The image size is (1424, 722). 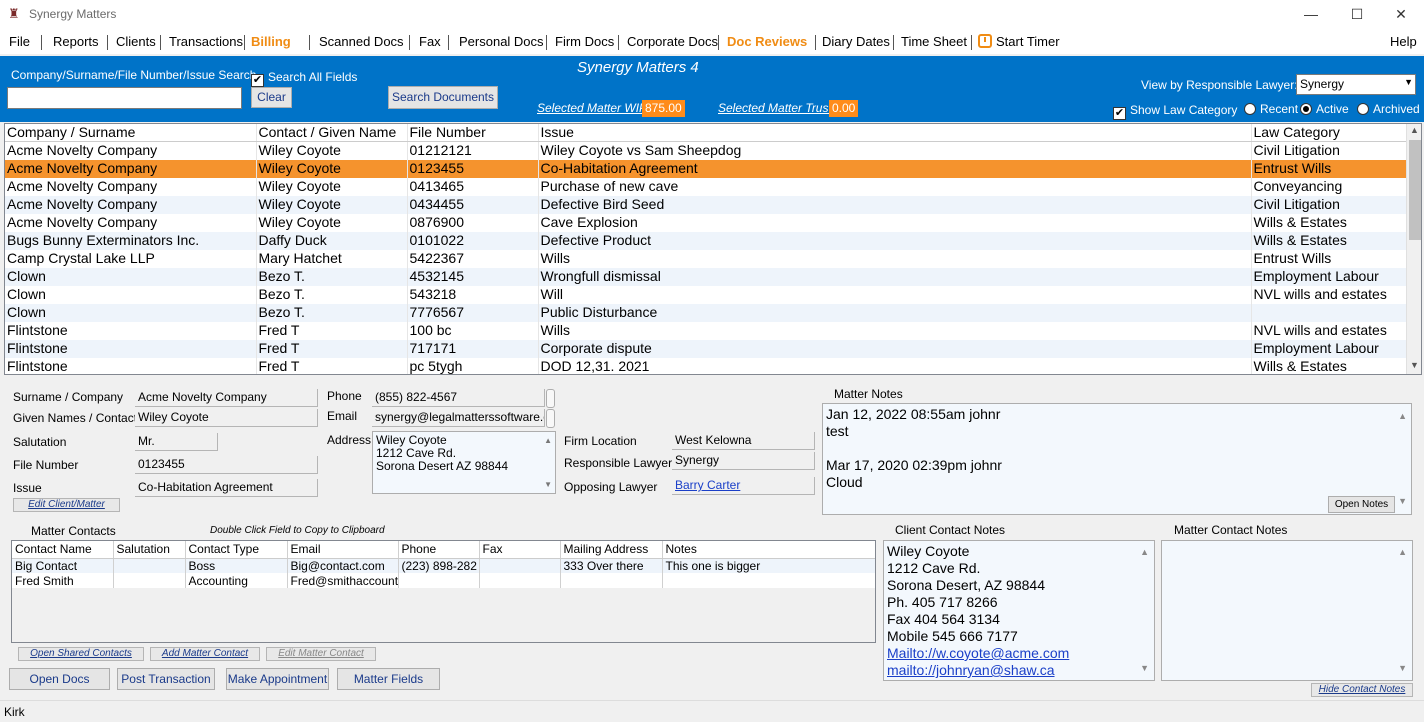 I want to click on contacts-column-header: Contact Name, so click(x=63, y=550).